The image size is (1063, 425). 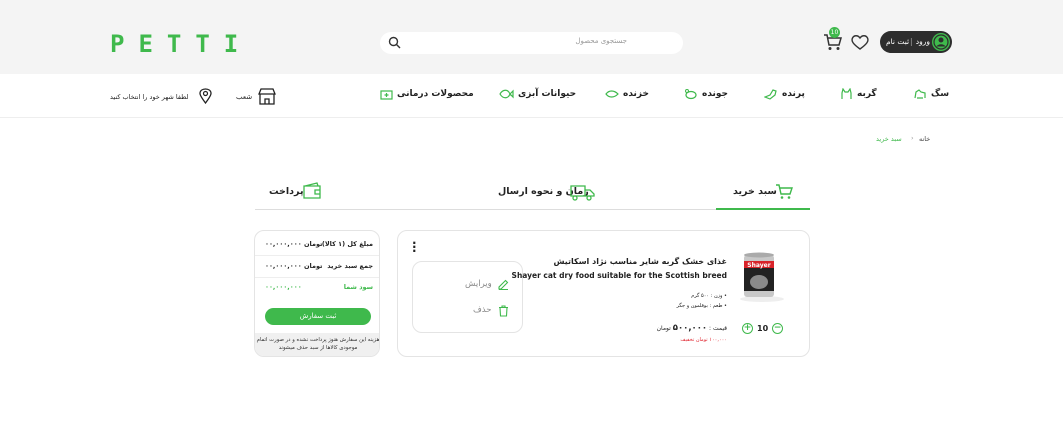 What do you see at coordinates (761, 276) in the screenshot?
I see `product-image: Shayer` at bounding box center [761, 276].